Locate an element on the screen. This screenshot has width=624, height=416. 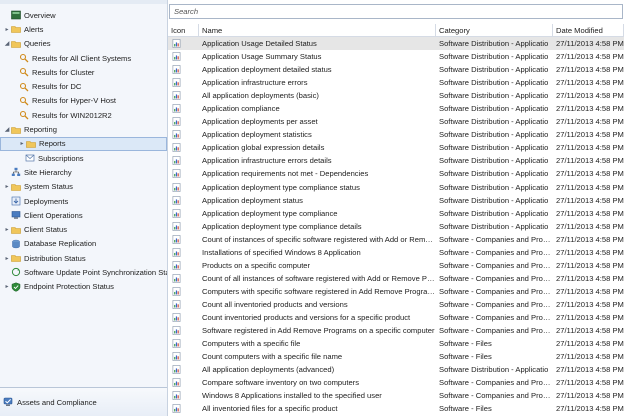
query-icon is located at coordinates (24, 72).